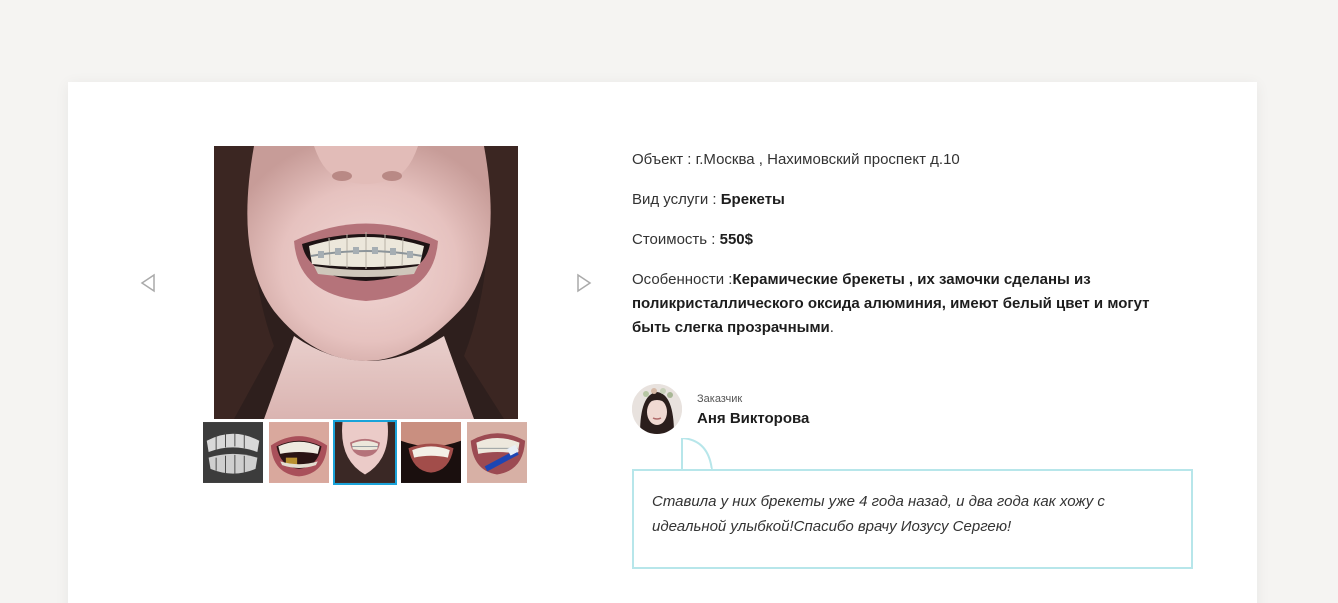 Image resolution: width=1338 pixels, height=603 pixels. Describe the element at coordinates (657, 409) in the screenshot. I see `avatar` at that location.